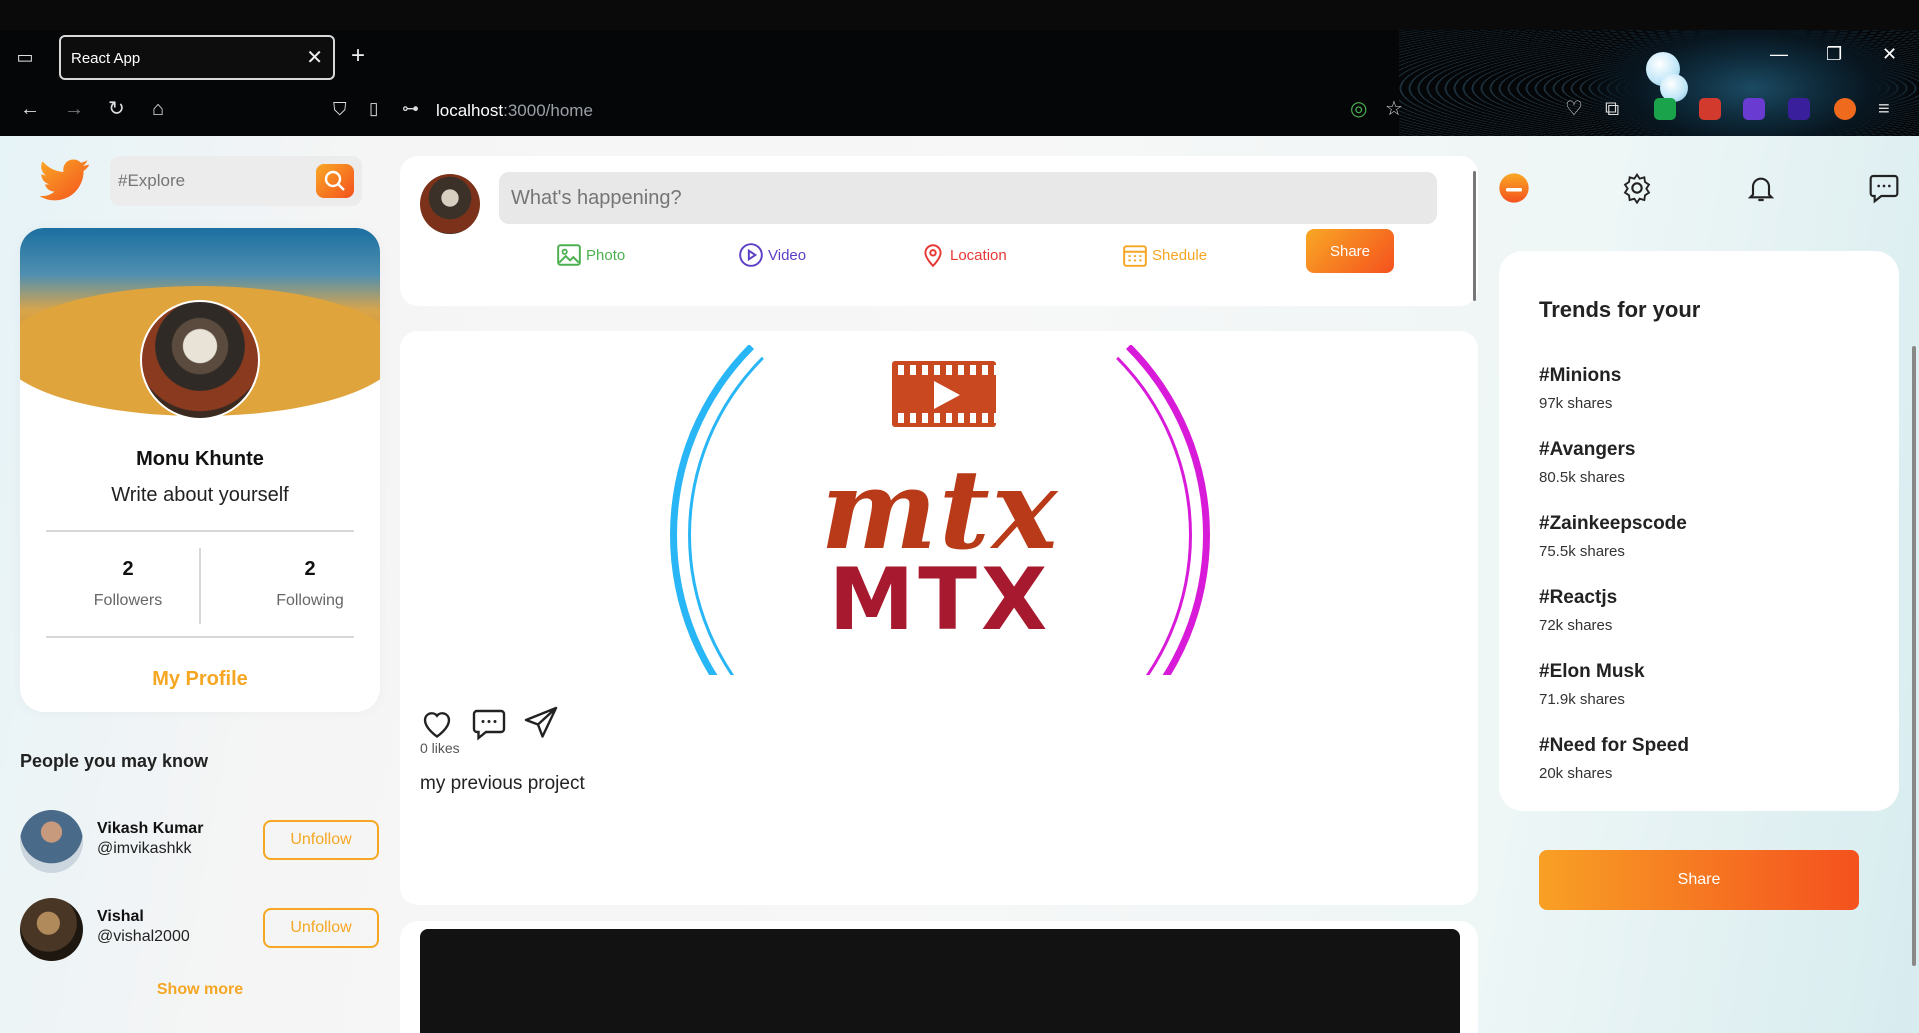  What do you see at coordinates (1582, 477) in the screenshot?
I see `trend-shares: 80.5k shares` at bounding box center [1582, 477].